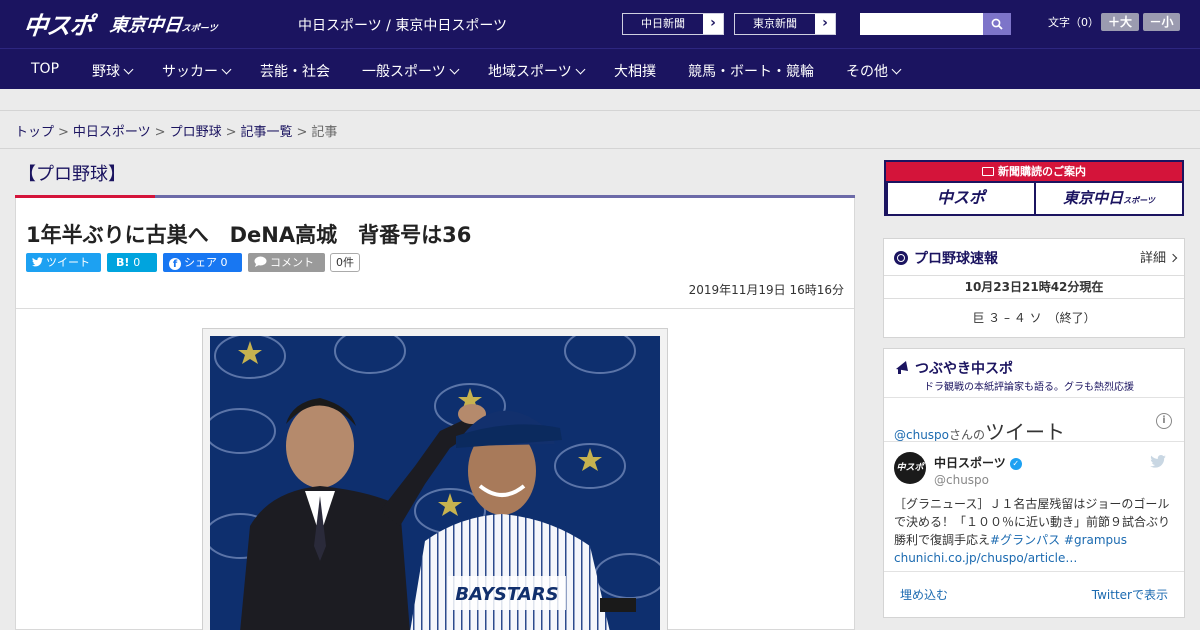 Image resolution: width=1200 pixels, height=630 pixels. Describe the element at coordinates (922, 24) in the screenshot. I see `search-input` at that location.